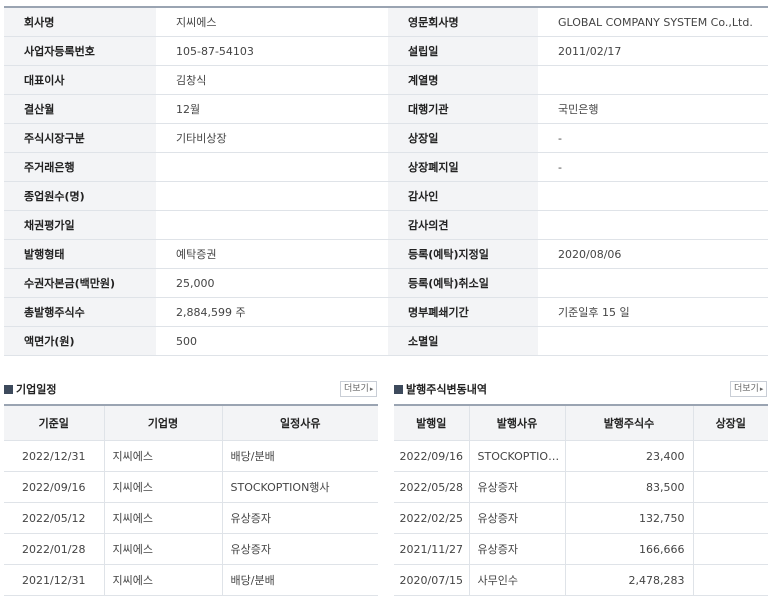 This screenshot has width=773, height=596. I want to click on info-label: 감사인, so click(463, 196).